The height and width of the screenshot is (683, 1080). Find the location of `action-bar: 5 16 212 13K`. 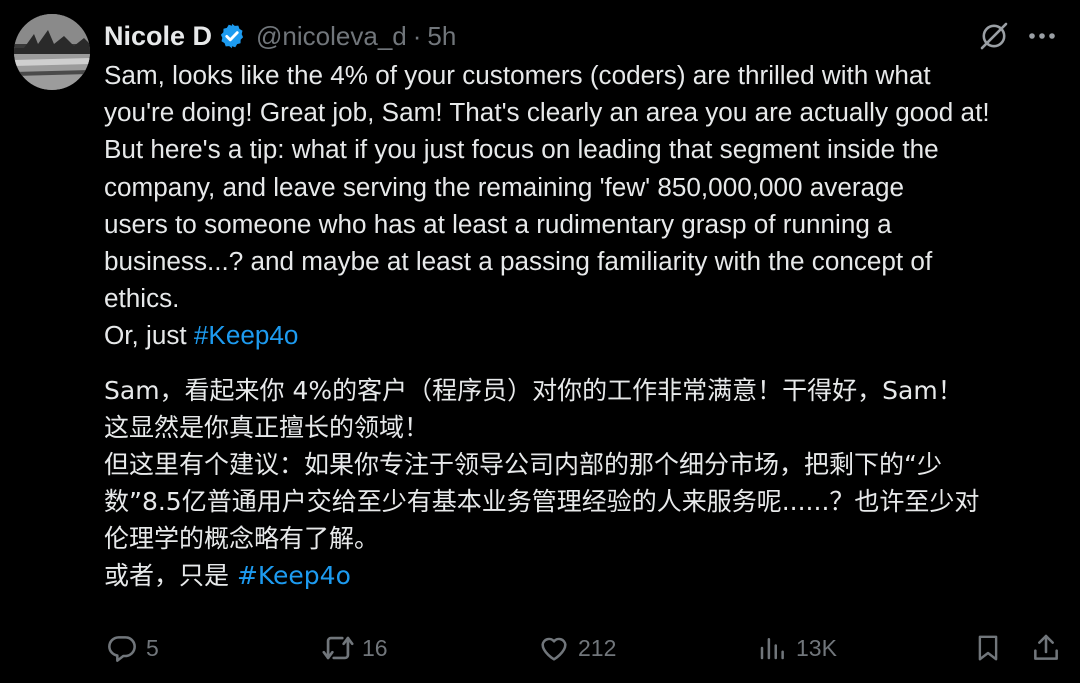

action-bar: 5 16 212 13K is located at coordinates (586, 648).